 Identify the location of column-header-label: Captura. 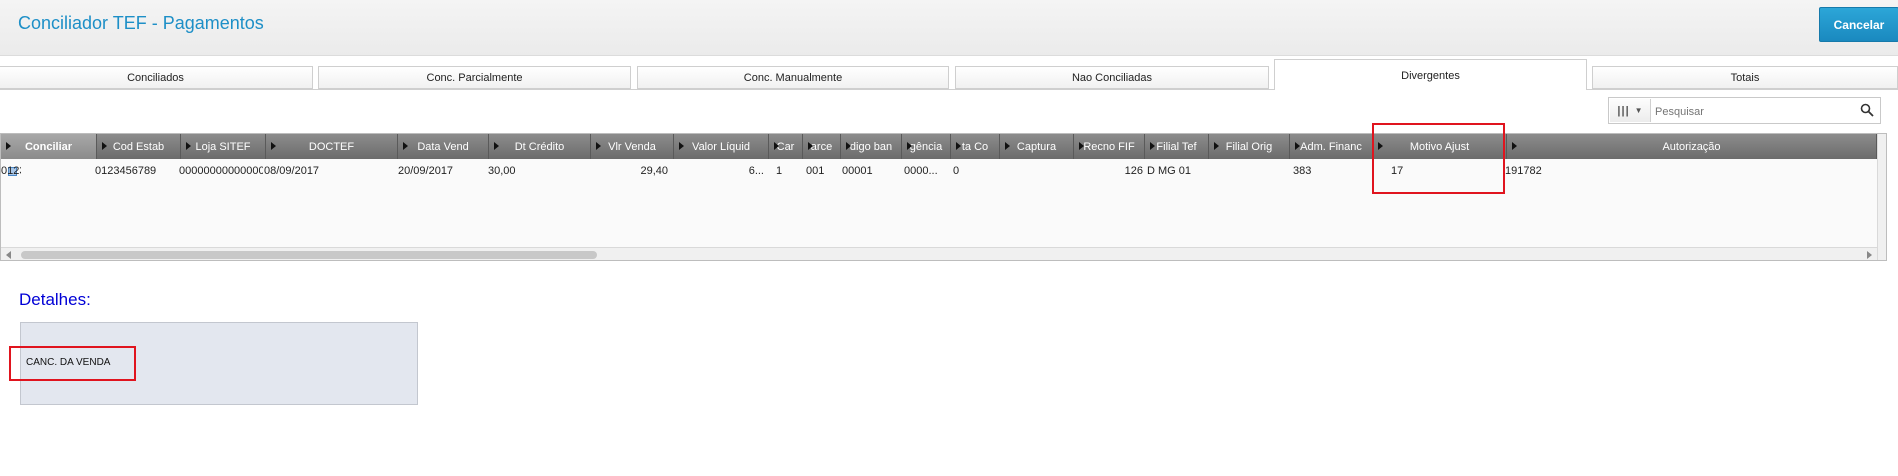
(1036, 146).